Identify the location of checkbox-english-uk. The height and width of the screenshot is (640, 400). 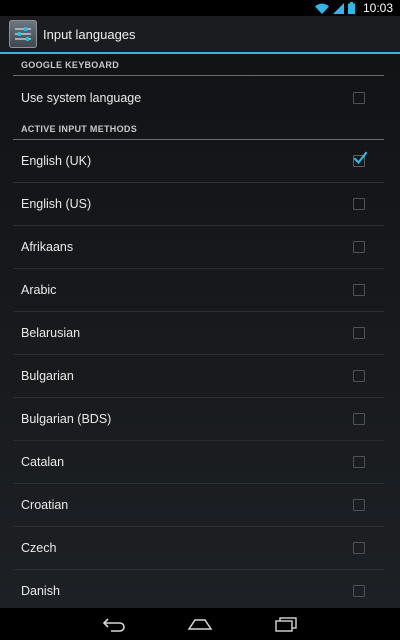
(360, 159).